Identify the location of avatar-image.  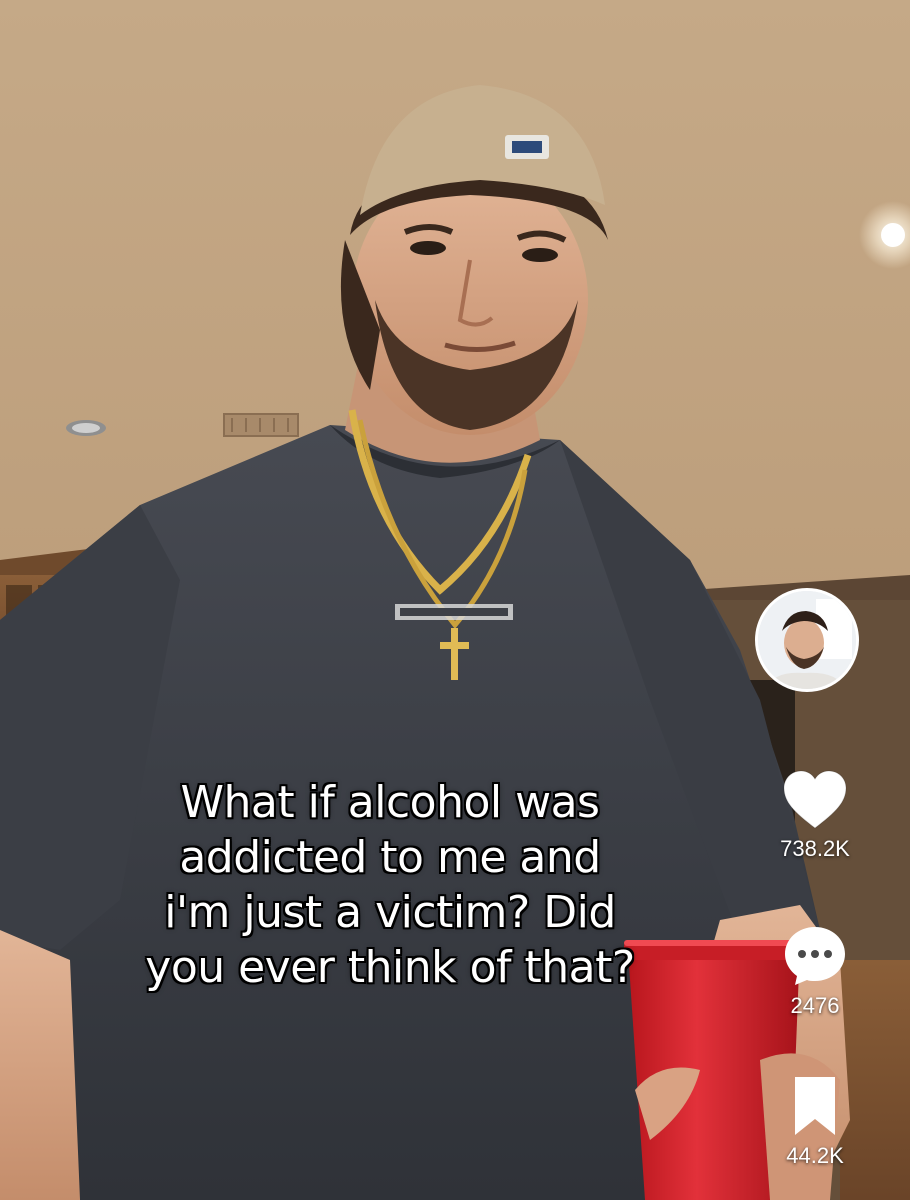
(807, 640).